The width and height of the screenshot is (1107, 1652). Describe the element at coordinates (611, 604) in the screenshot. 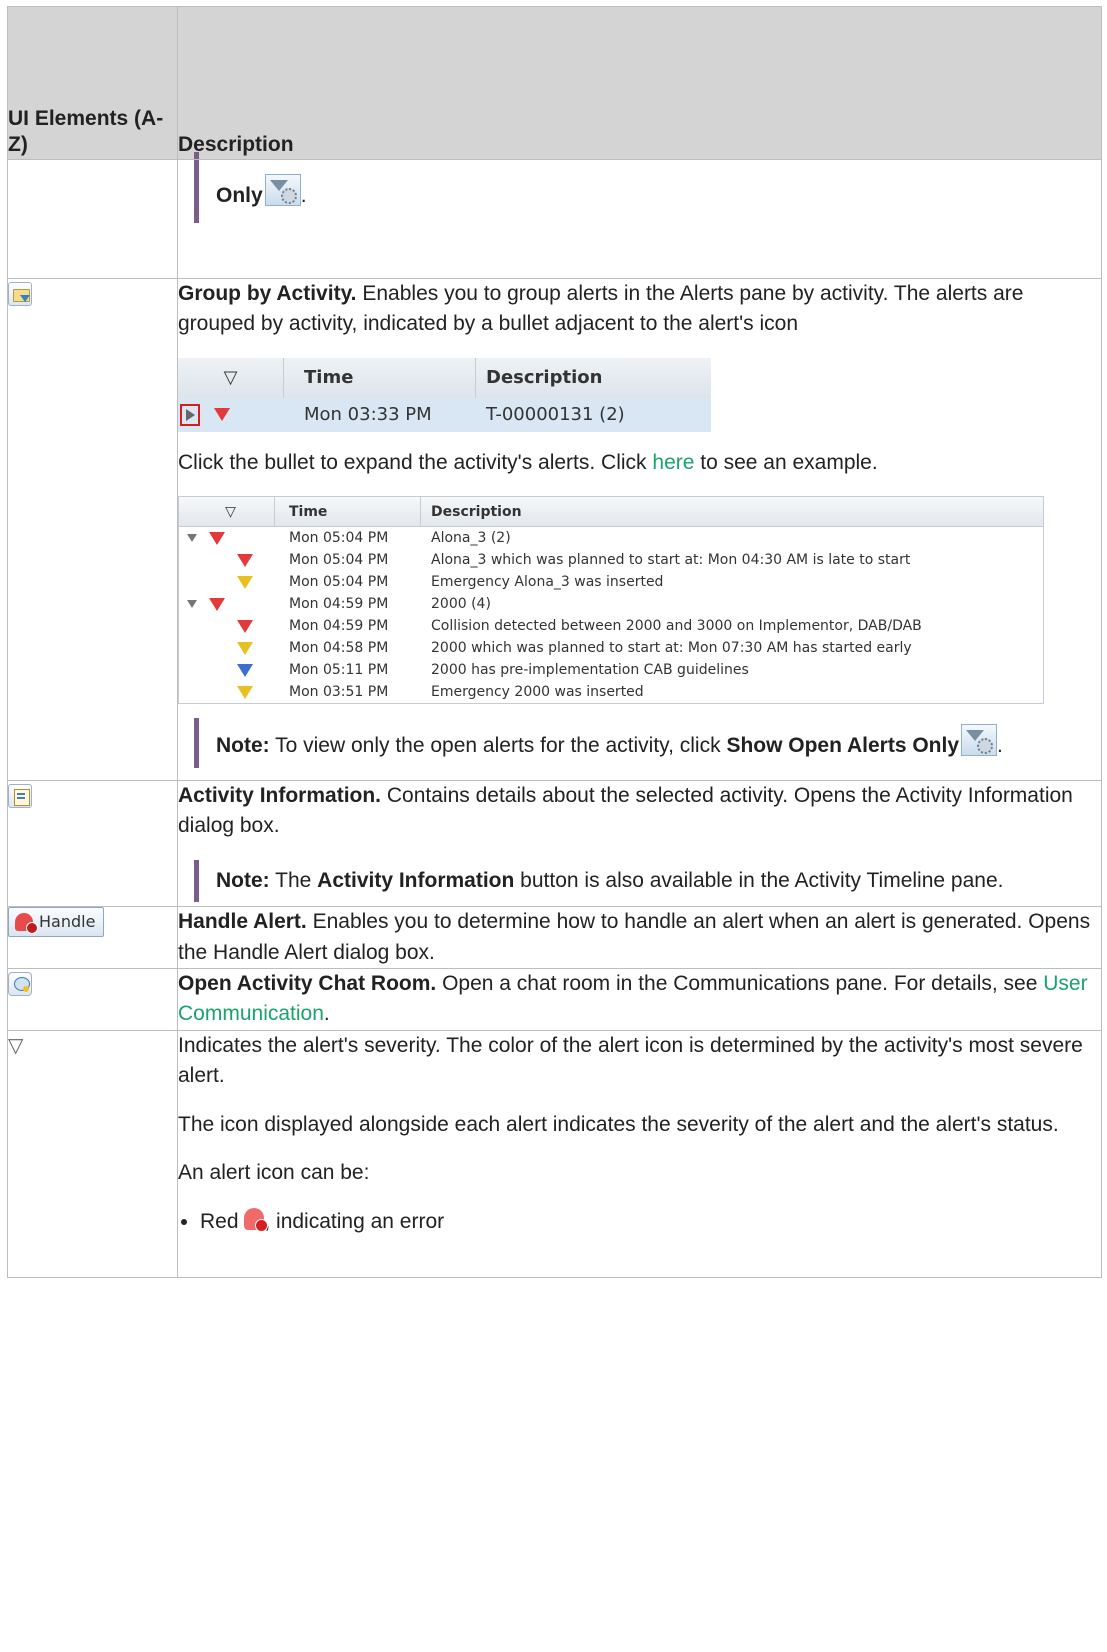

I see `group-alert-row: Mon 04:59 PM 2000 (4)` at that location.